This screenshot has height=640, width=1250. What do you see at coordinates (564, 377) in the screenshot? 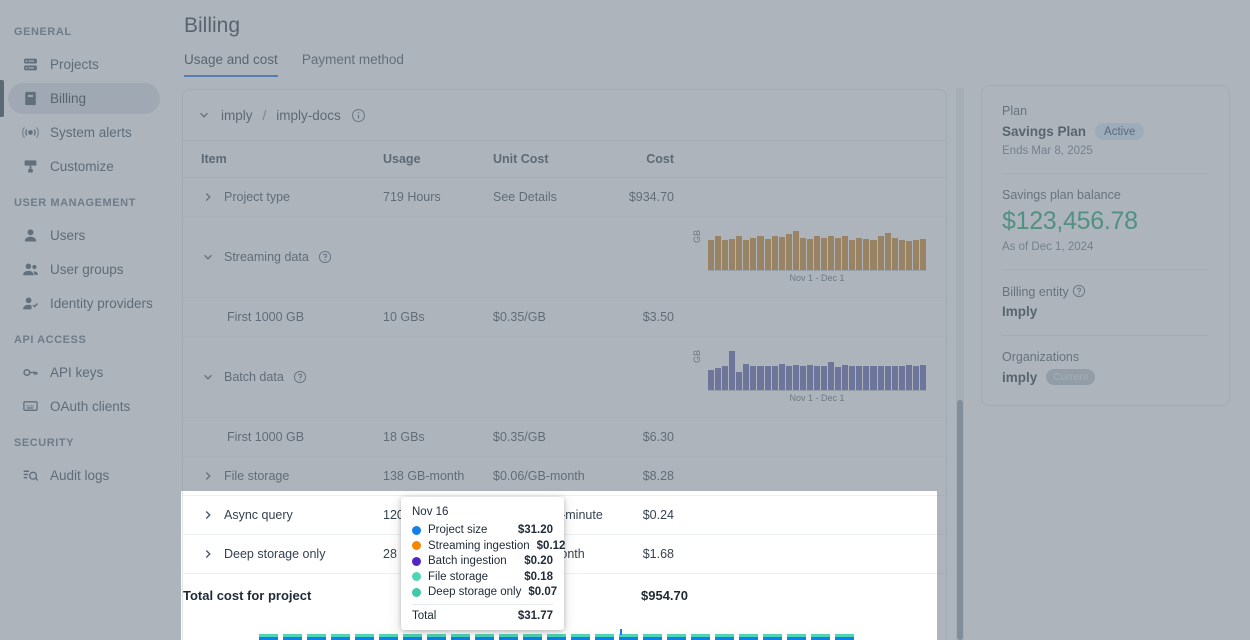
I see `table-row: Batch data GB Nov 1 - Dec 1` at bounding box center [564, 377].